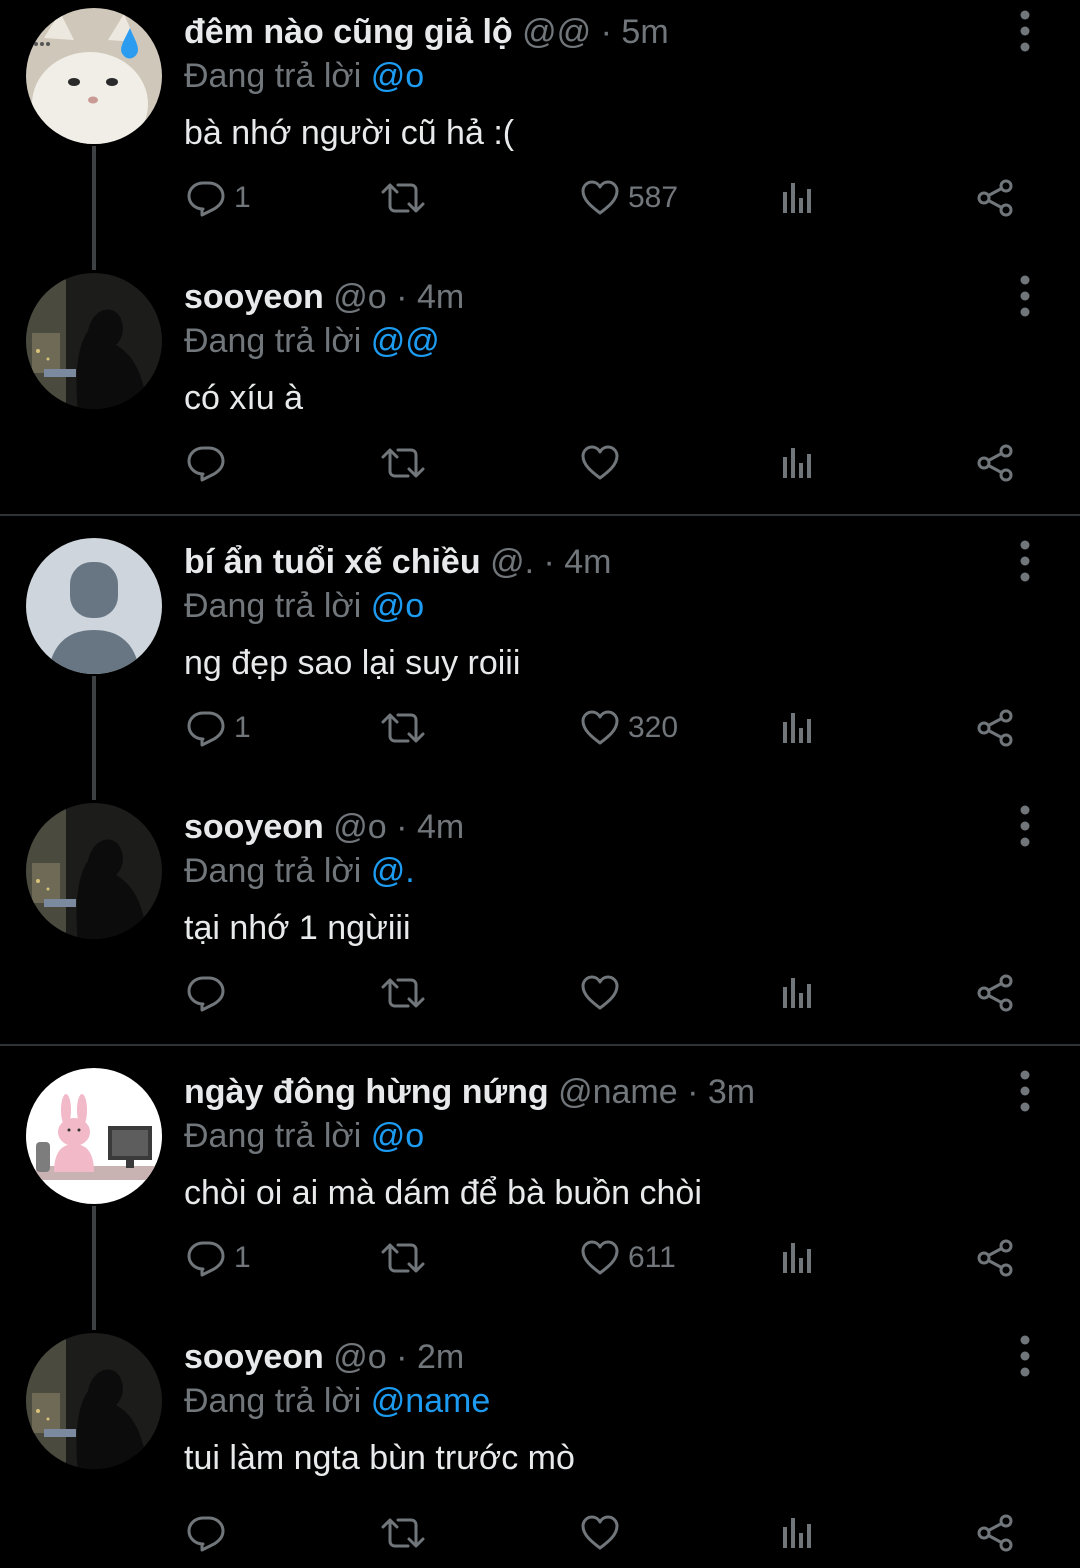 The width and height of the screenshot is (1080, 1568). Describe the element at coordinates (540, 1258) in the screenshot. I see `action-bar: 1 611` at that location.